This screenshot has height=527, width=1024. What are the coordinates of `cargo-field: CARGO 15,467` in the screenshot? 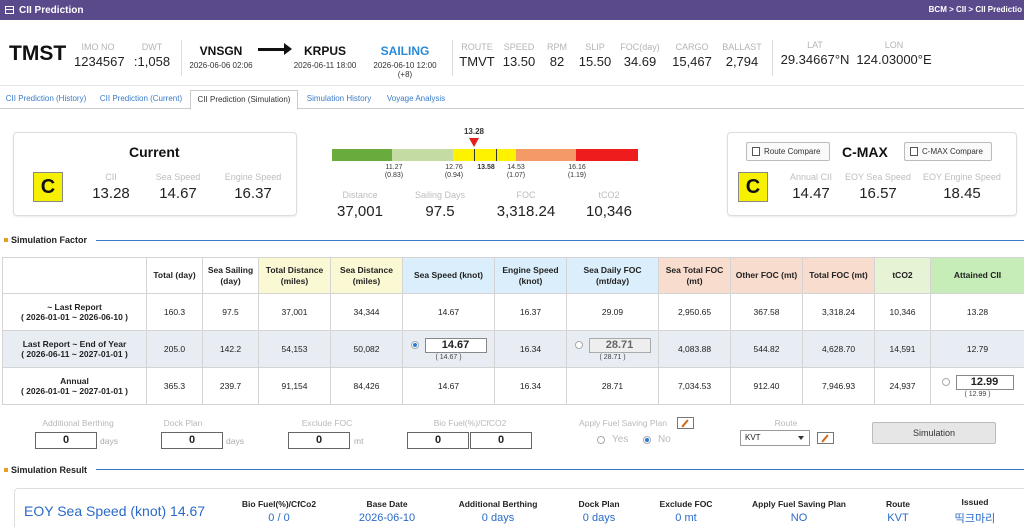 It's located at (692, 55).